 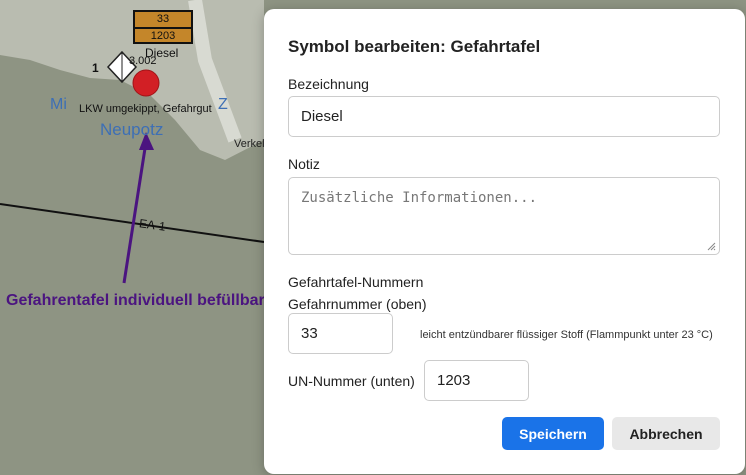 I want to click on street-label: Verkel, so click(x=249, y=144).